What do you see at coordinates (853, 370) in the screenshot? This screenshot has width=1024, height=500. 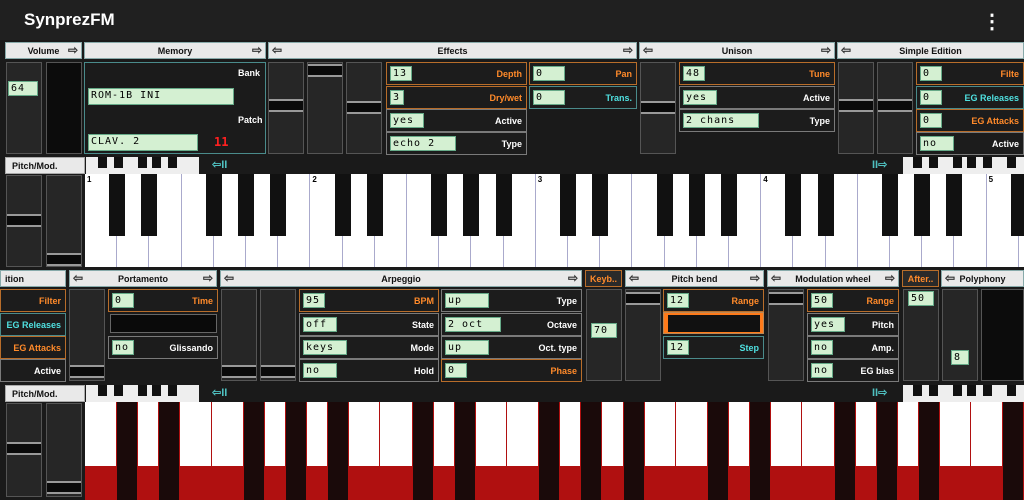 I see `mod-wheel-eg-bias: no EG bias` at bounding box center [853, 370].